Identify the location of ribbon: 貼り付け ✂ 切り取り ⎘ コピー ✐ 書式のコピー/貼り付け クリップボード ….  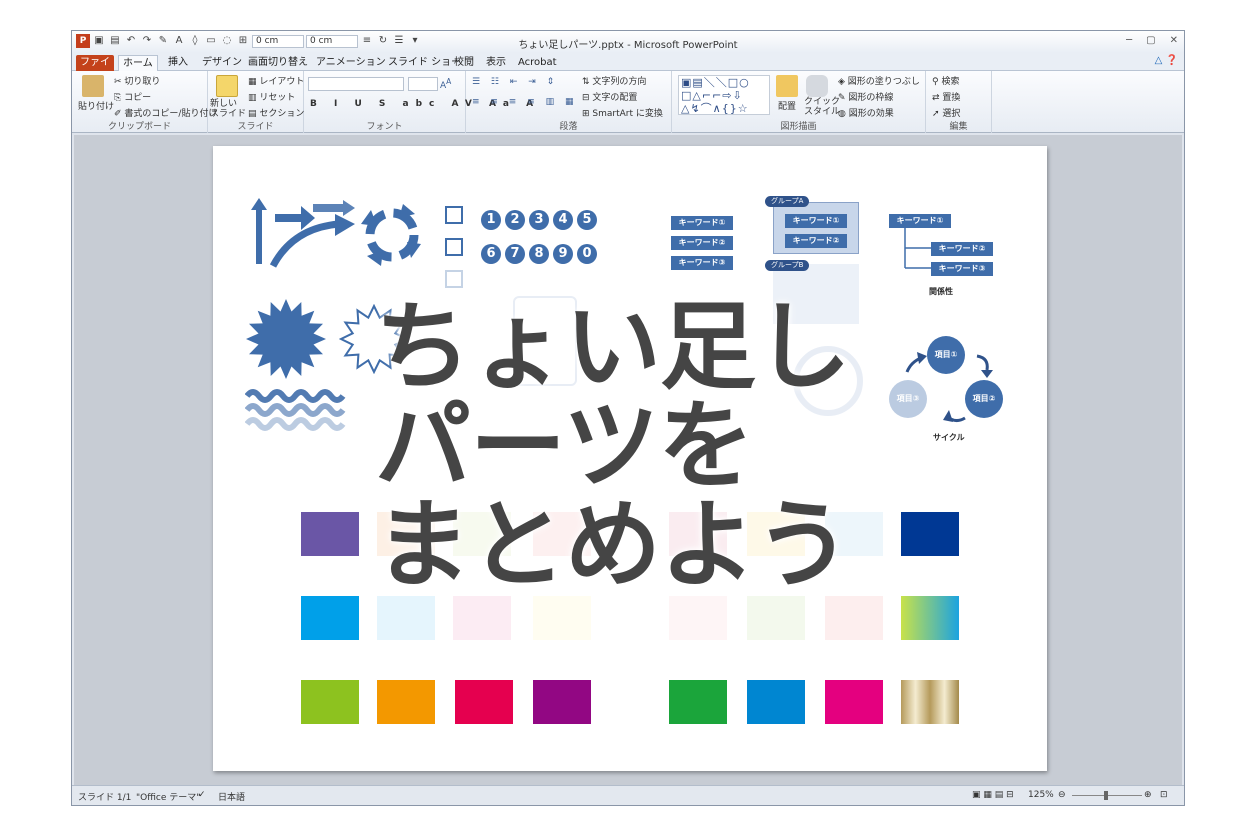
(628, 102).